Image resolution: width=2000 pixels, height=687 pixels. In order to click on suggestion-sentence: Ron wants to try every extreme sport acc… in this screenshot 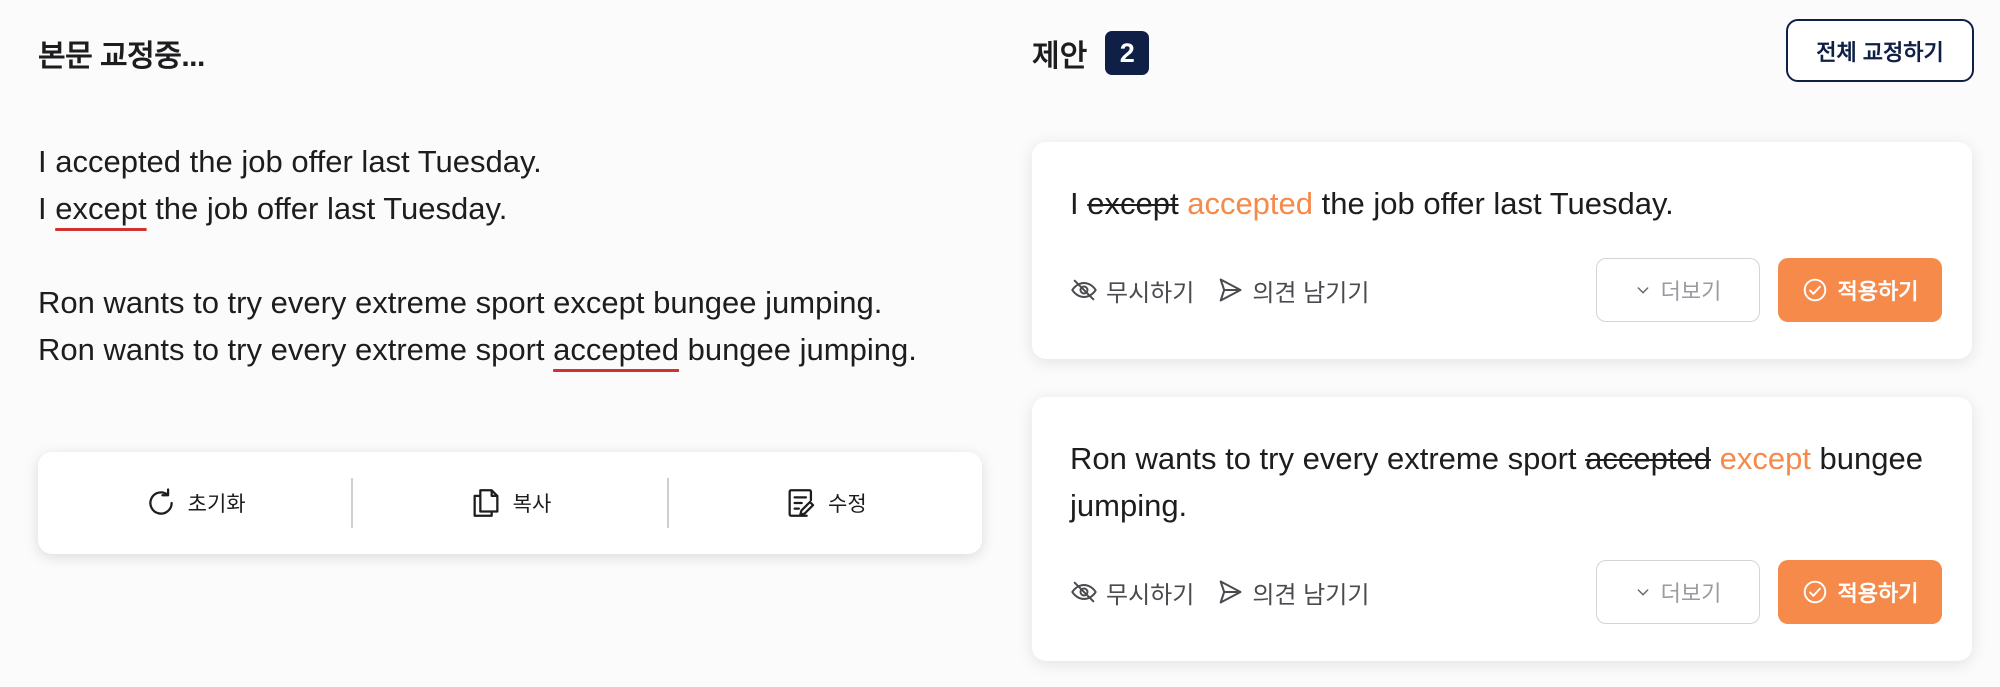, I will do `click(1501, 482)`.